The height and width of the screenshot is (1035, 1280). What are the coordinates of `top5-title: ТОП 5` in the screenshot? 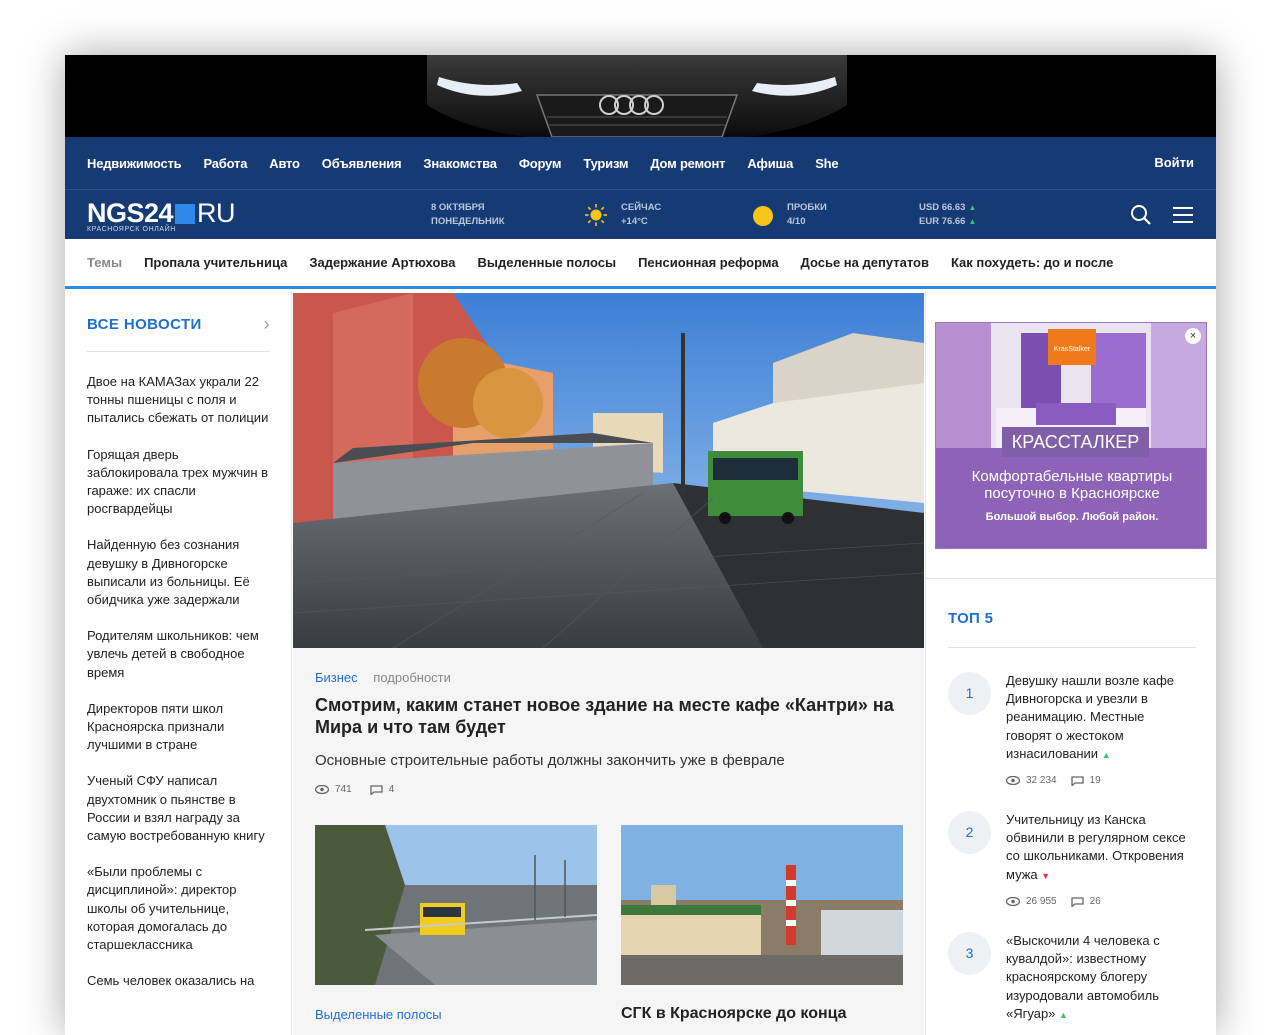 It's located at (1072, 629).